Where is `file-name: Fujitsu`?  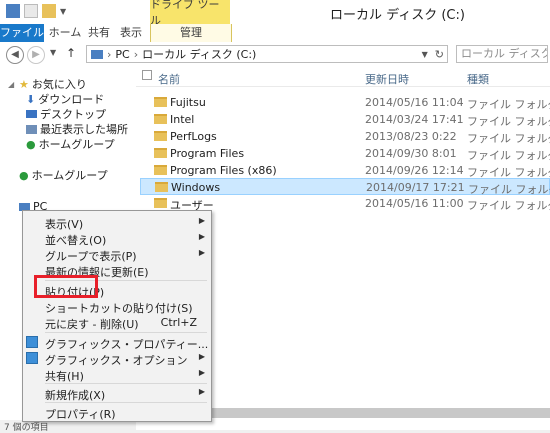
file-name: Fujitsu is located at coordinates (188, 102).